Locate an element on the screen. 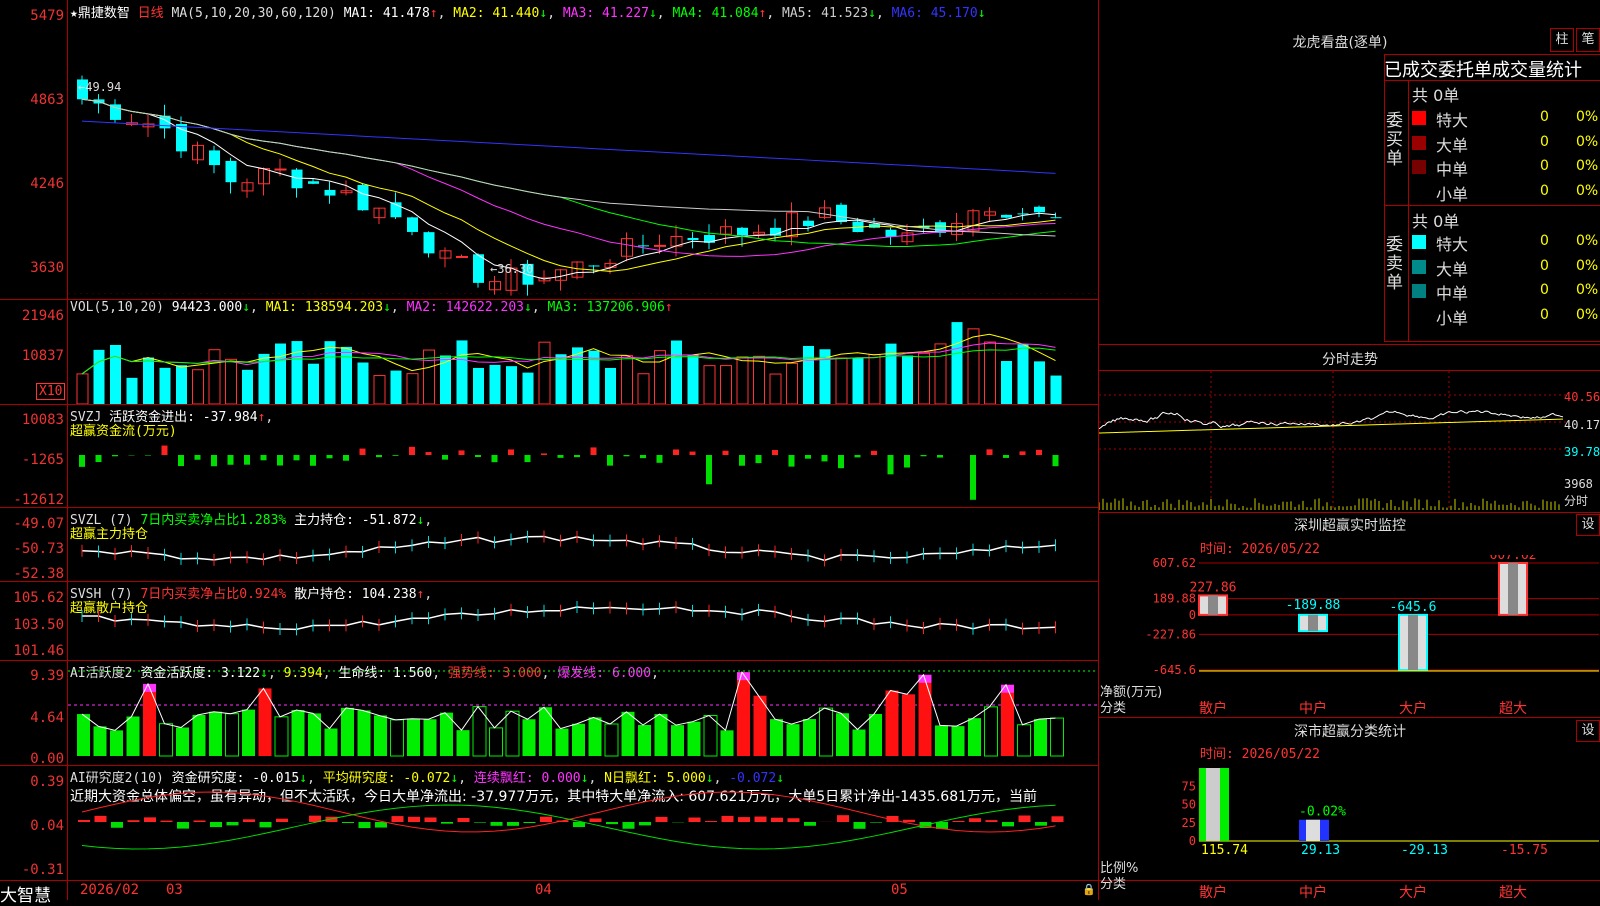 The height and width of the screenshot is (906, 1600). intraday-chart is located at coordinates (1332, 441).